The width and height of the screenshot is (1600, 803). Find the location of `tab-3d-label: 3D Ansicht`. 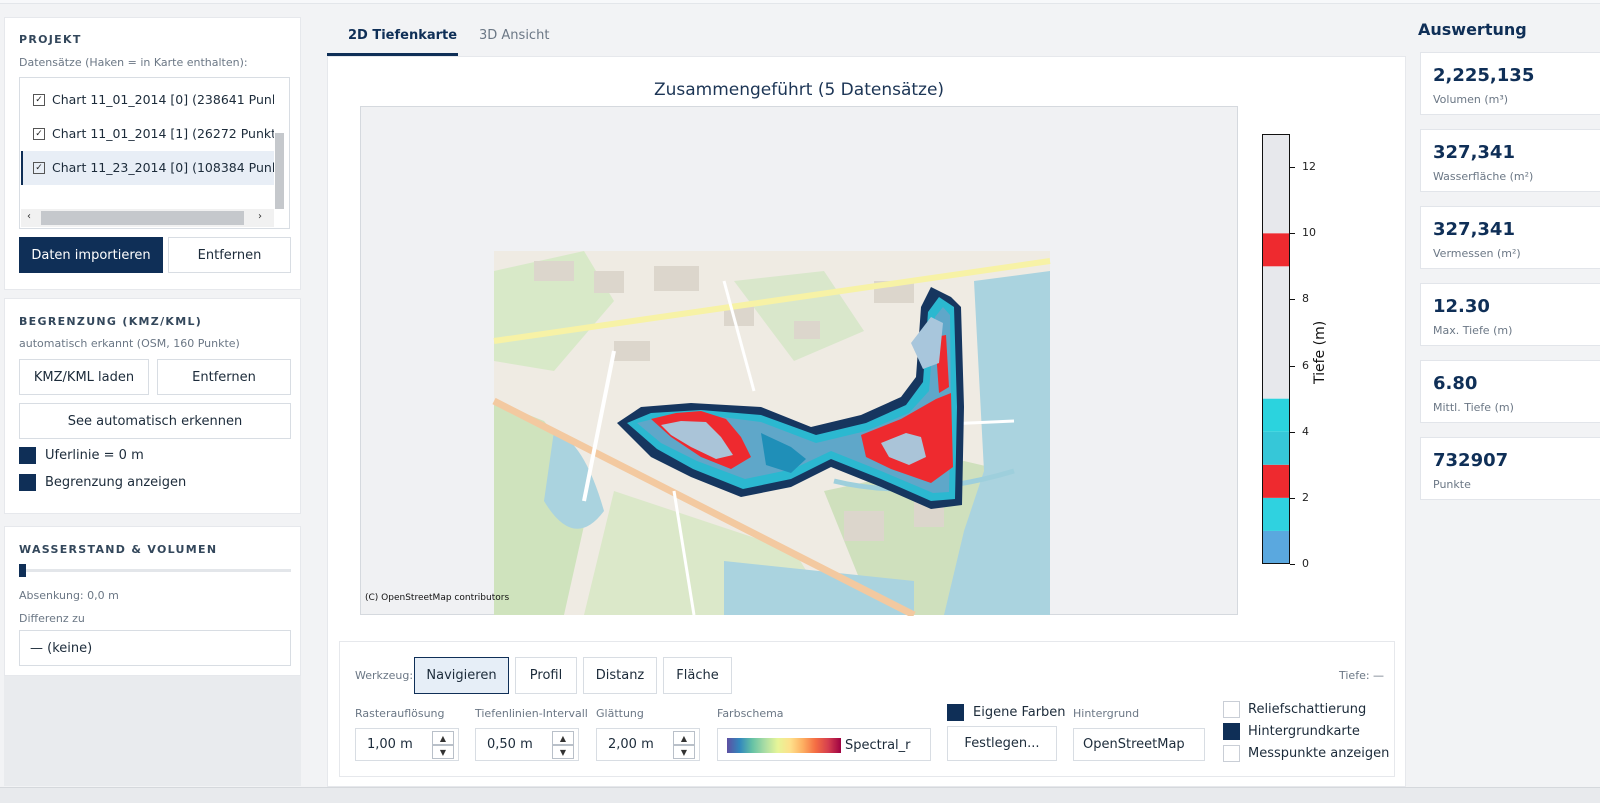

tab-3d-label: 3D Ansicht is located at coordinates (514, 35).